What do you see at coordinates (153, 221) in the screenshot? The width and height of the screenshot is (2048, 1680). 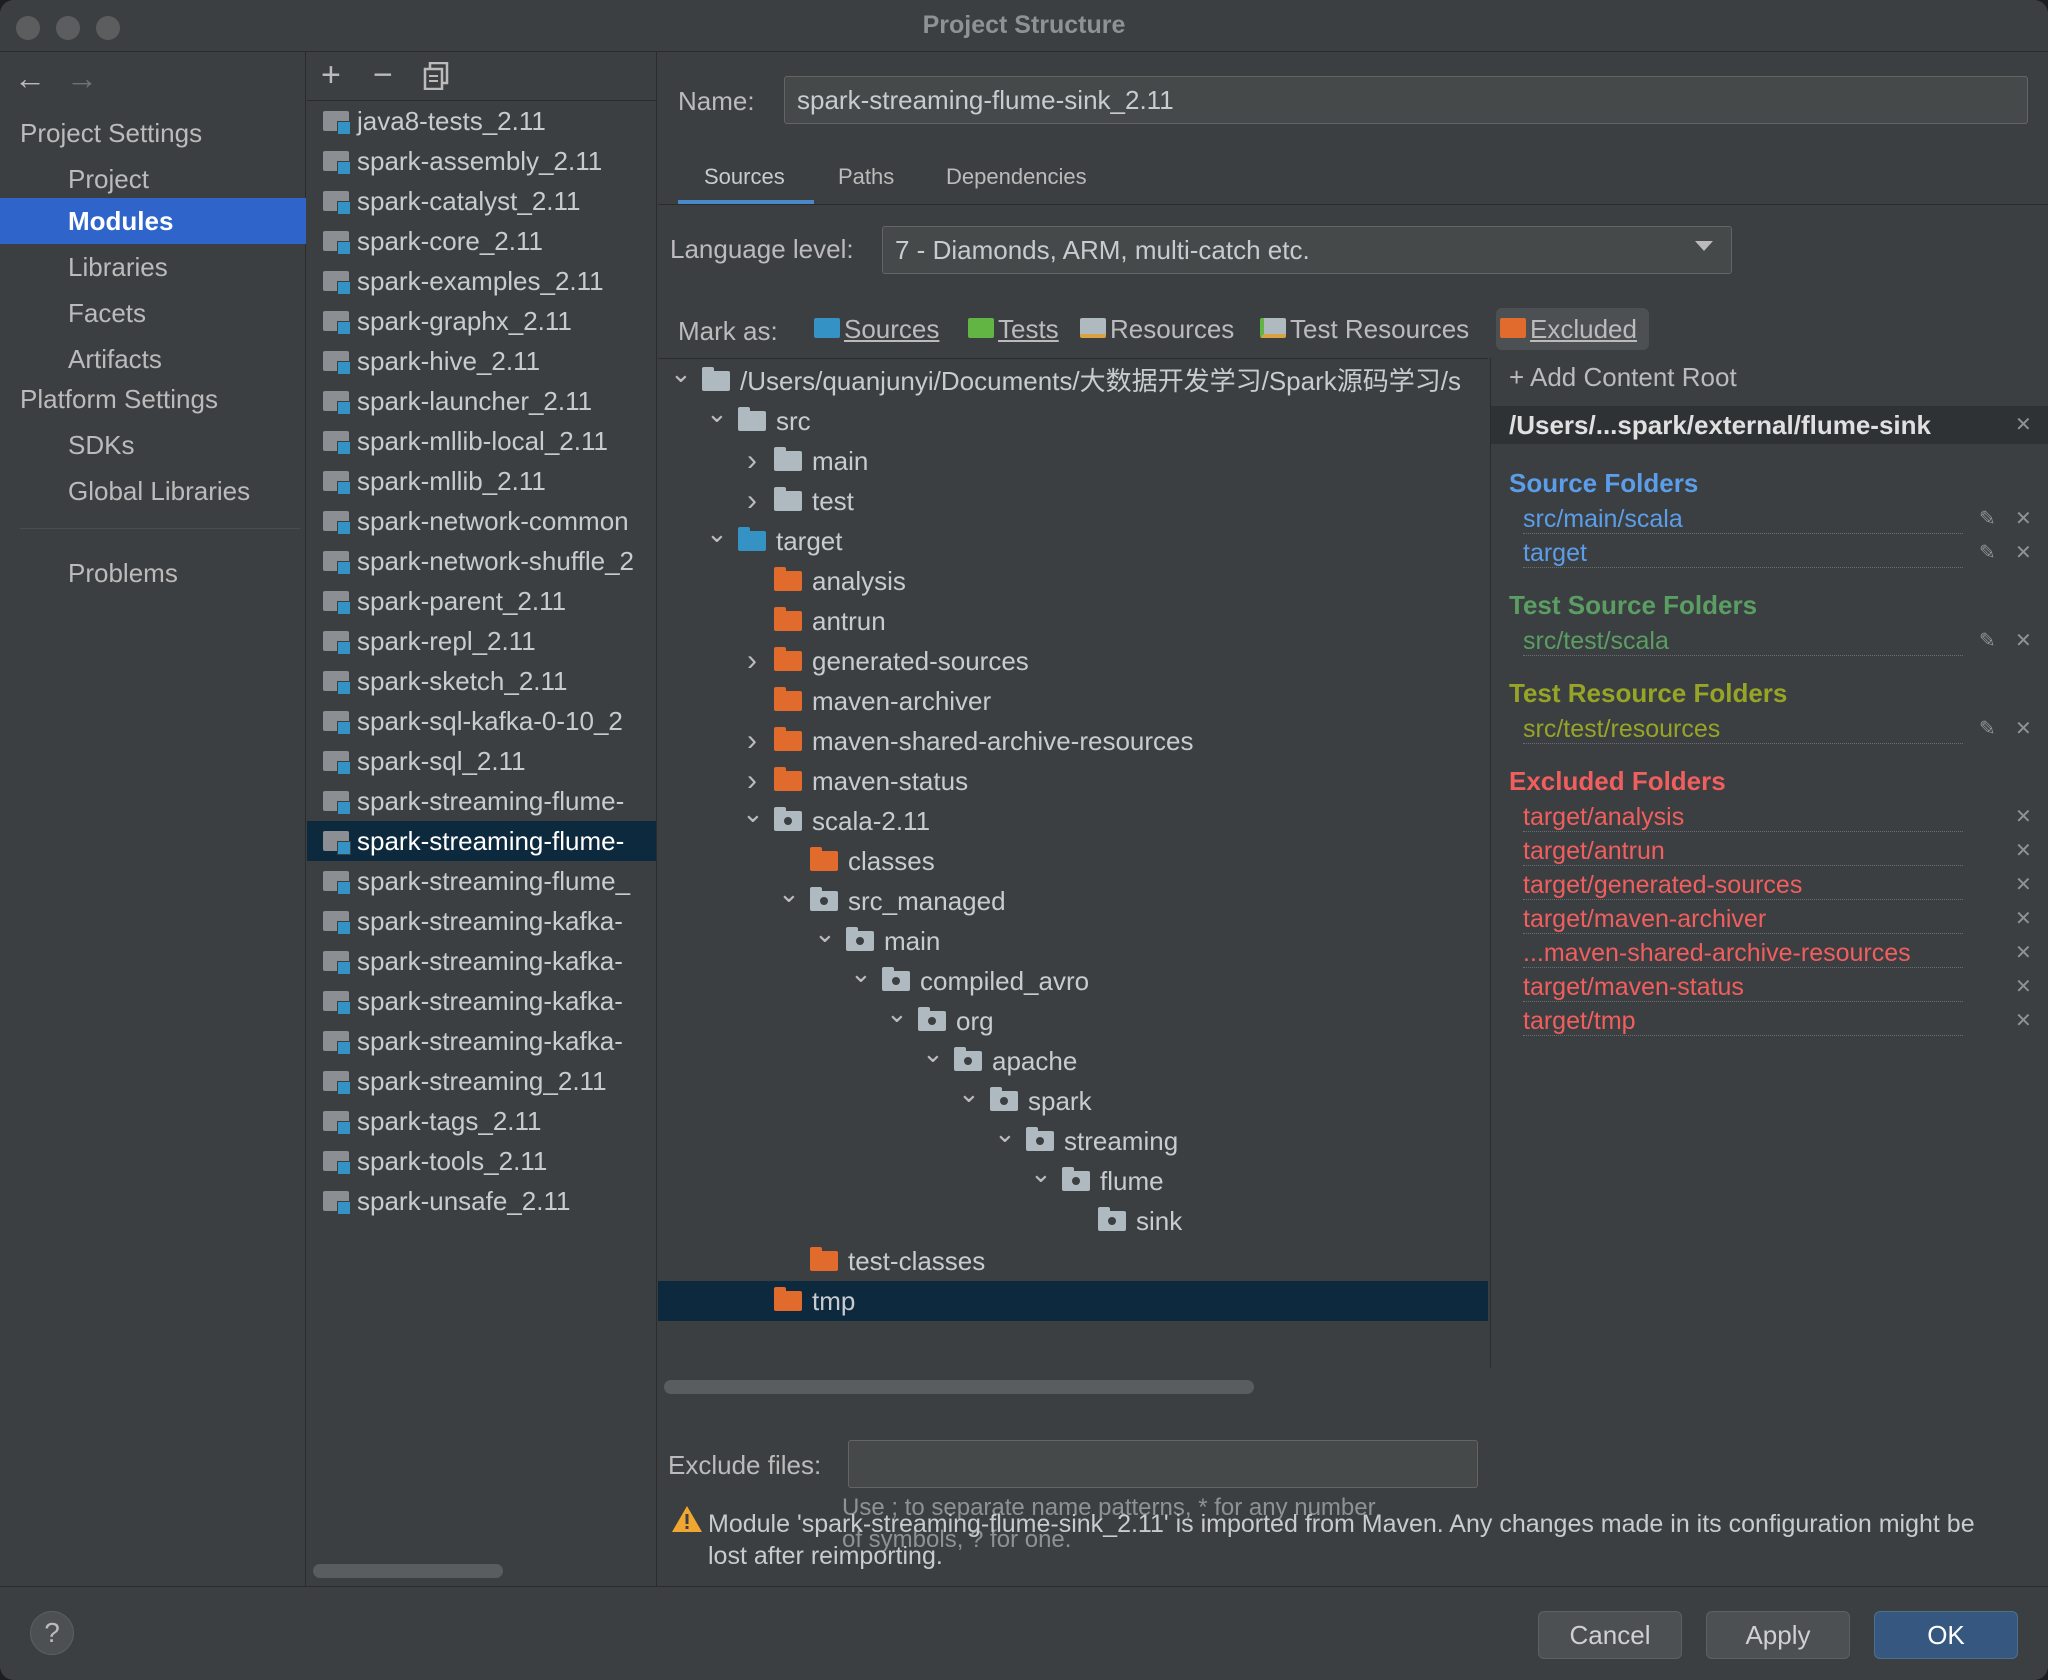 I see `nav-item-modules: Modules` at bounding box center [153, 221].